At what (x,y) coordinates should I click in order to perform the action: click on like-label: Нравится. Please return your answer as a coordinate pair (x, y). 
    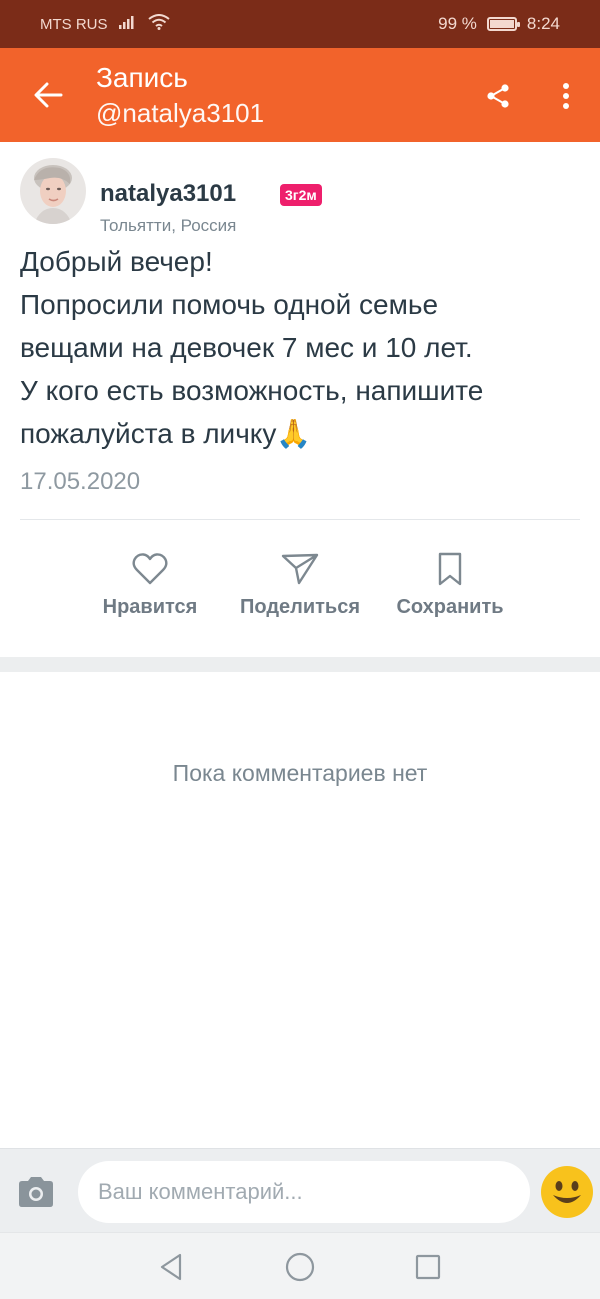
    Looking at the image, I should click on (150, 607).